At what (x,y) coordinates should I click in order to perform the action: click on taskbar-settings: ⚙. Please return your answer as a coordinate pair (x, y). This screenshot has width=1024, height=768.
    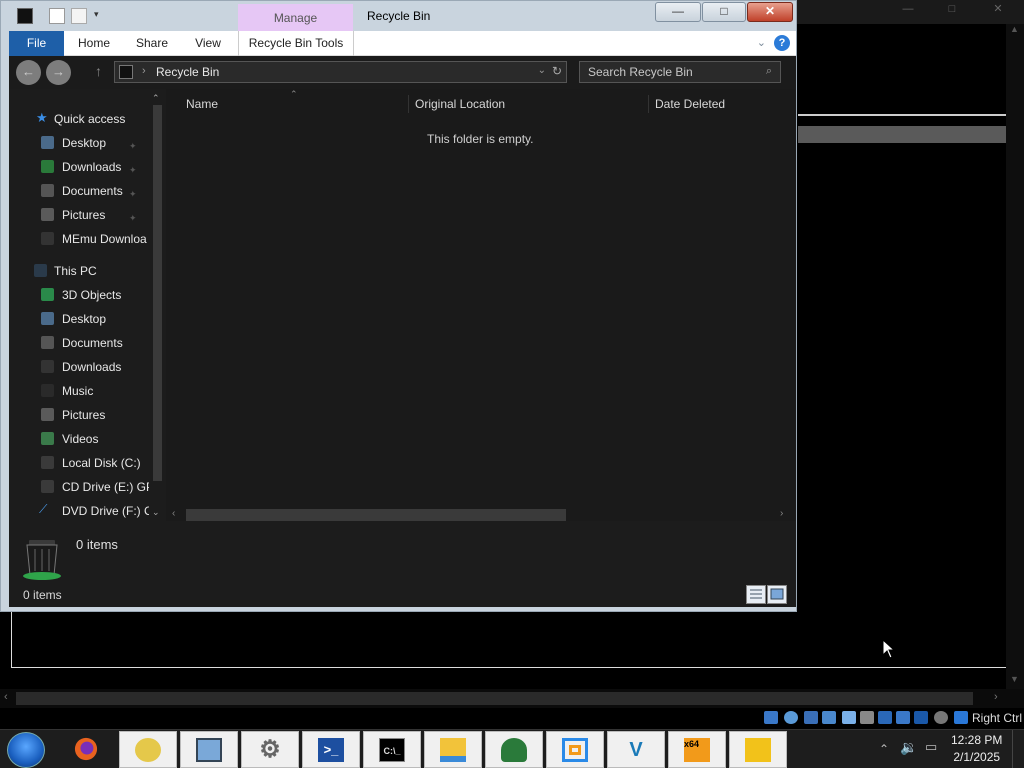
    Looking at the image, I should click on (270, 749).